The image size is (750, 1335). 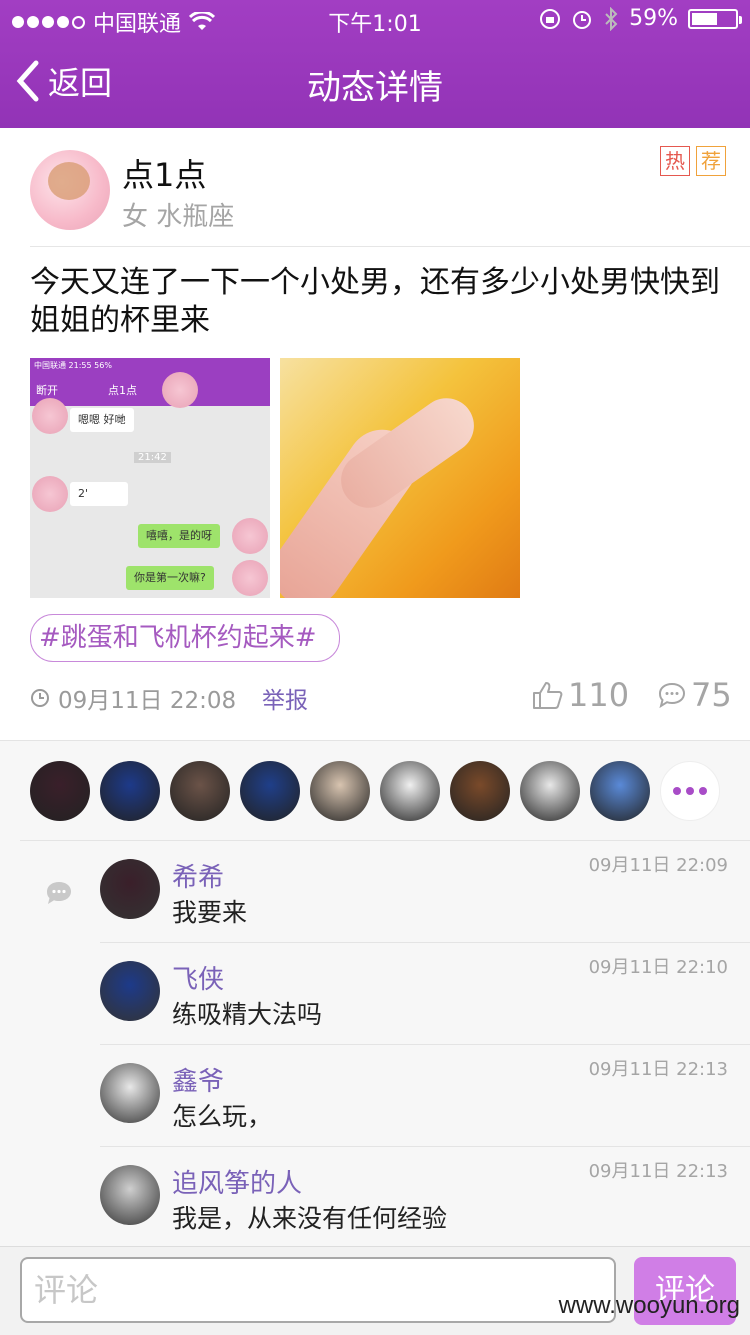 What do you see at coordinates (693, 161) in the screenshot?
I see `post-badges: 热 荐` at bounding box center [693, 161].